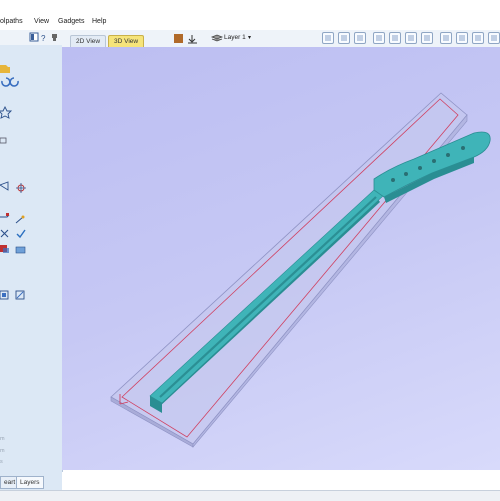 This screenshot has width=500, height=501. What do you see at coordinates (427, 38) in the screenshot?
I see `view-left-icon` at bounding box center [427, 38].